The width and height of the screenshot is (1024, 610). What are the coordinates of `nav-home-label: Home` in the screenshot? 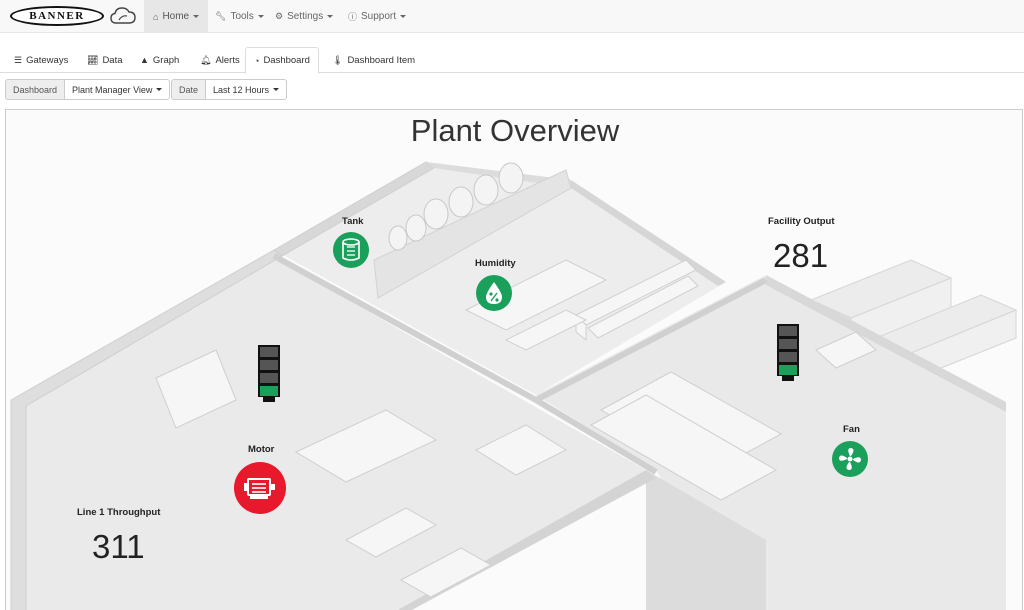 It's located at (176, 16).